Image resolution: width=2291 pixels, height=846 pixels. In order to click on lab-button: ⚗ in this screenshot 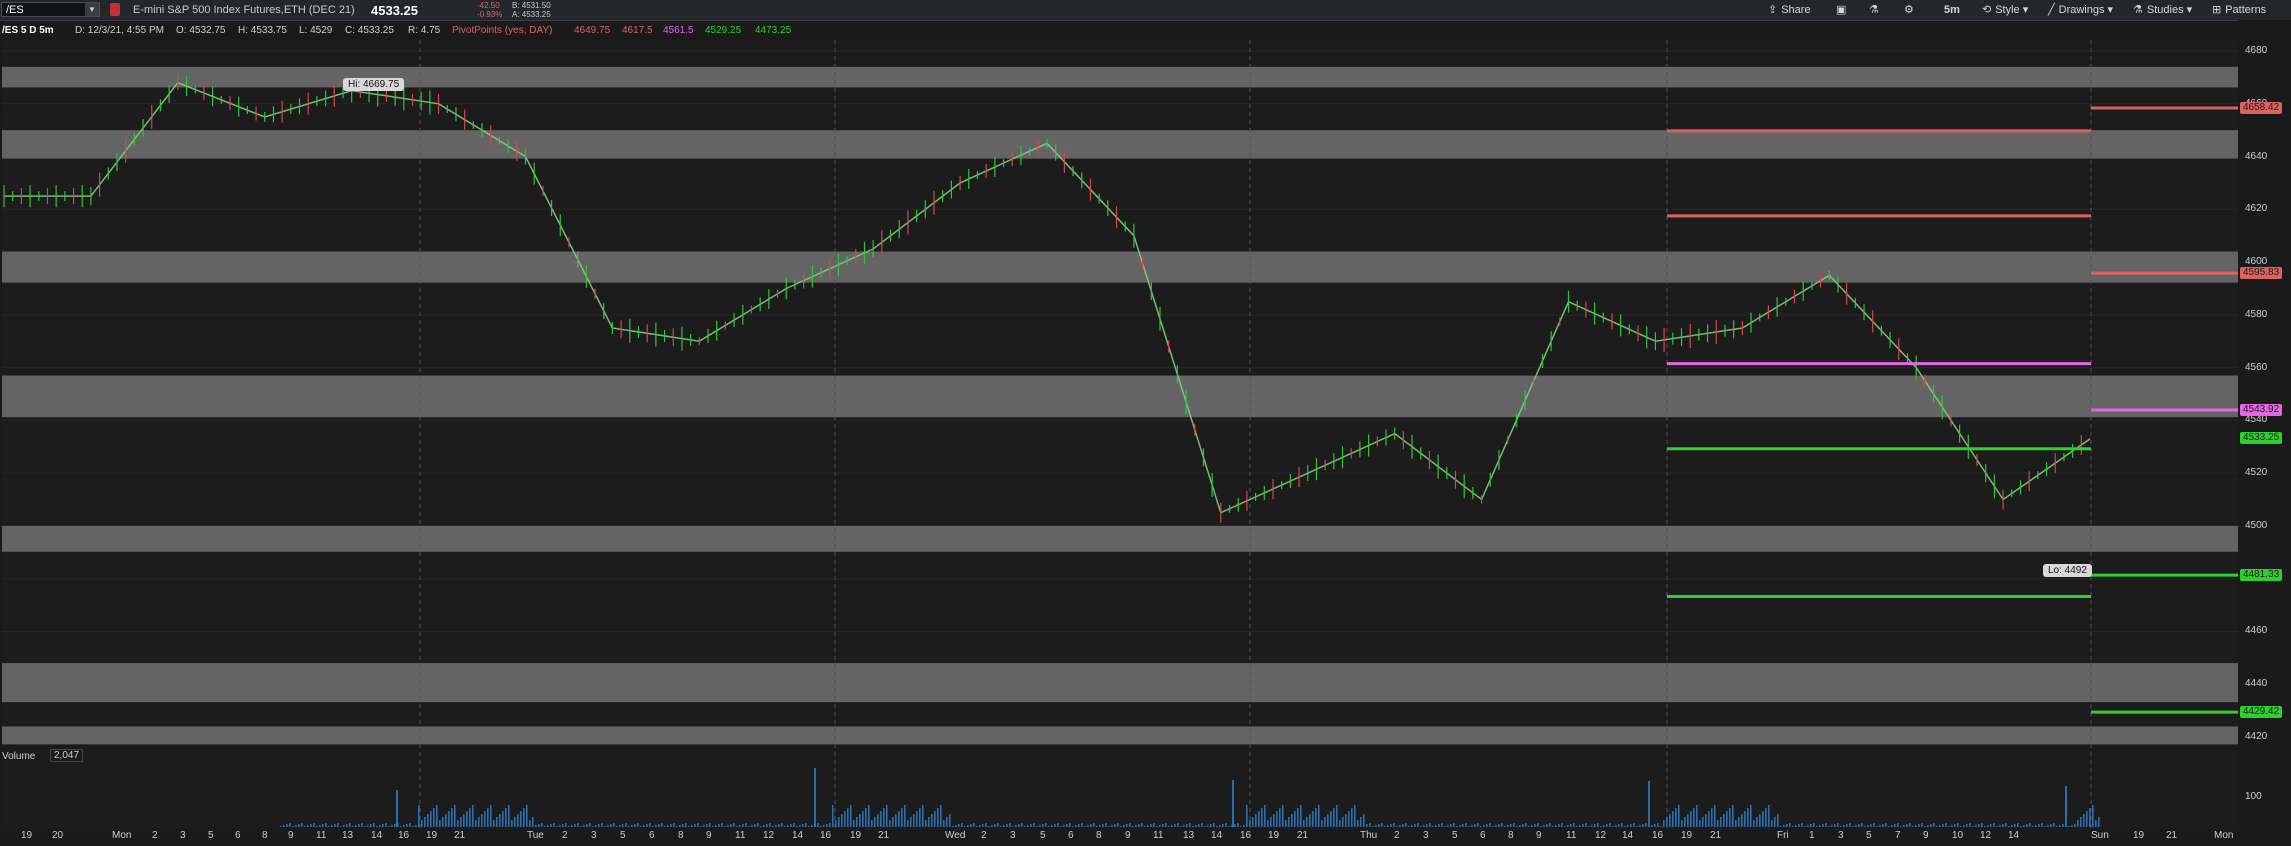, I will do `click(1874, 10)`.